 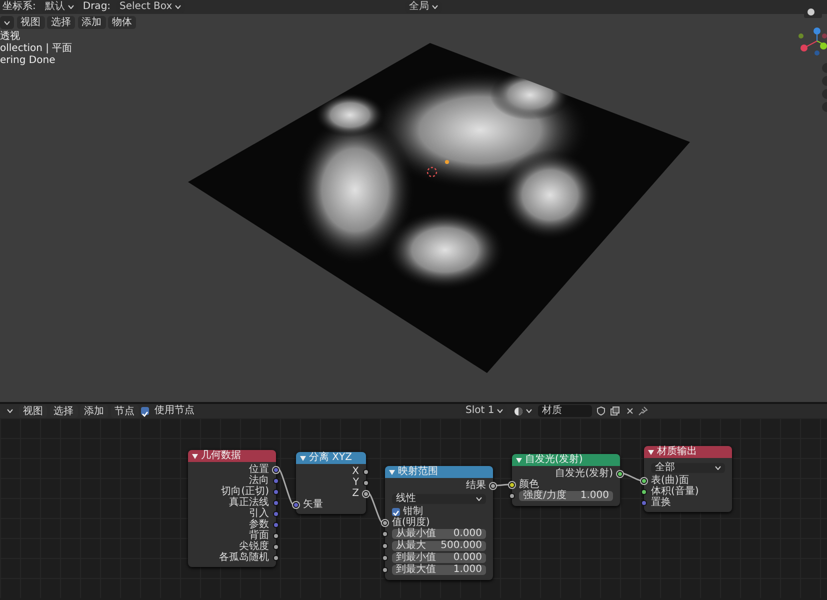 I want to click on socket-label: 置换, so click(x=661, y=502).